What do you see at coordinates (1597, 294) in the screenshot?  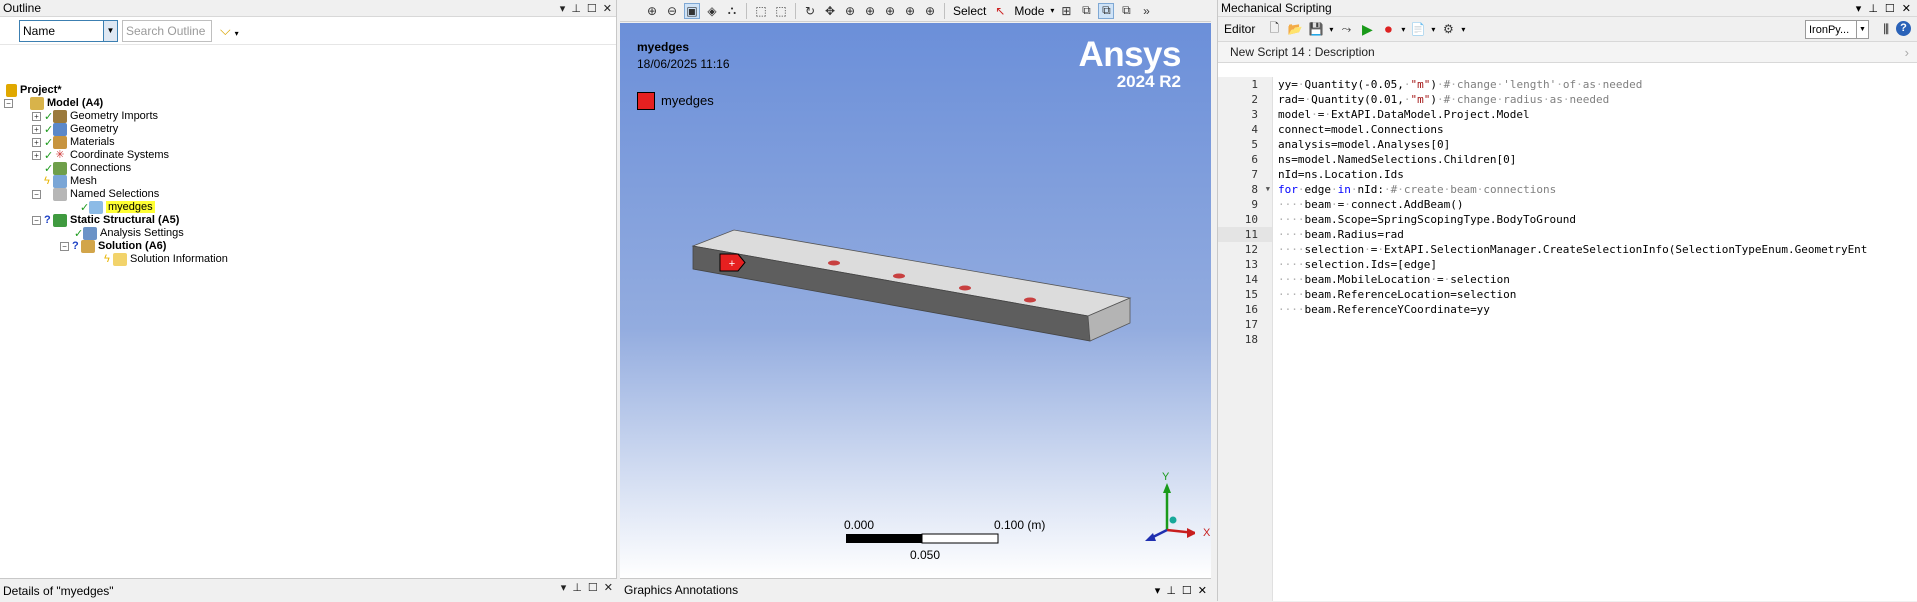 I see `code-line: ····beam.ReferenceLocation=selection` at bounding box center [1597, 294].